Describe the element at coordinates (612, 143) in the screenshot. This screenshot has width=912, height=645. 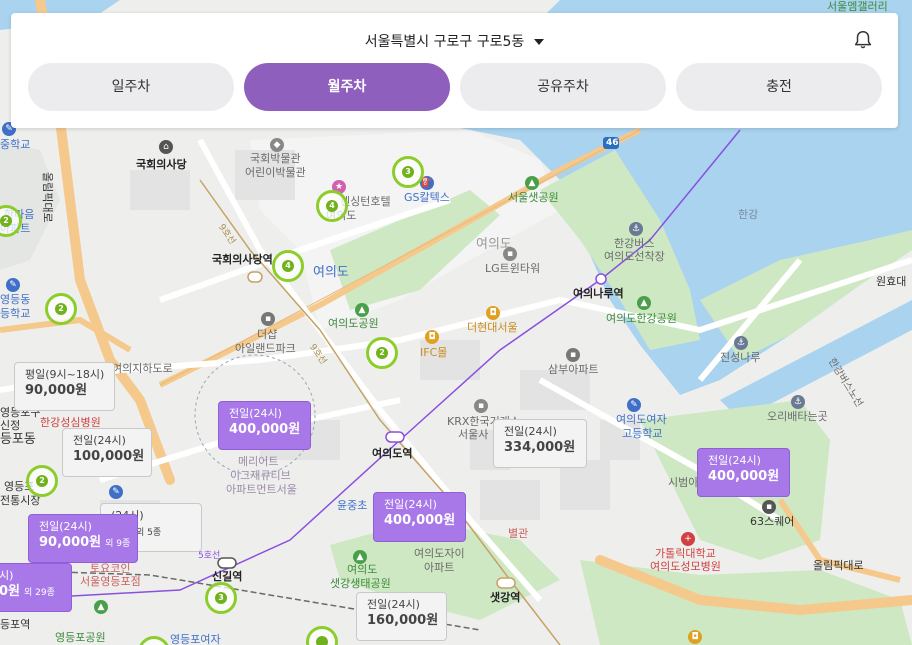
I see `road-sign: 46` at that location.